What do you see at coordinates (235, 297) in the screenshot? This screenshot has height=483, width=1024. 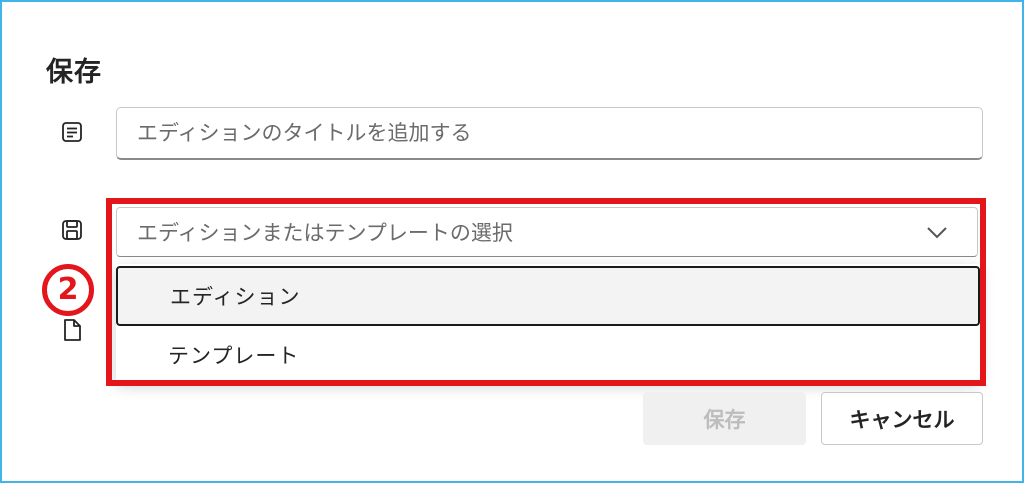 I see `option-label: エディション` at bounding box center [235, 297].